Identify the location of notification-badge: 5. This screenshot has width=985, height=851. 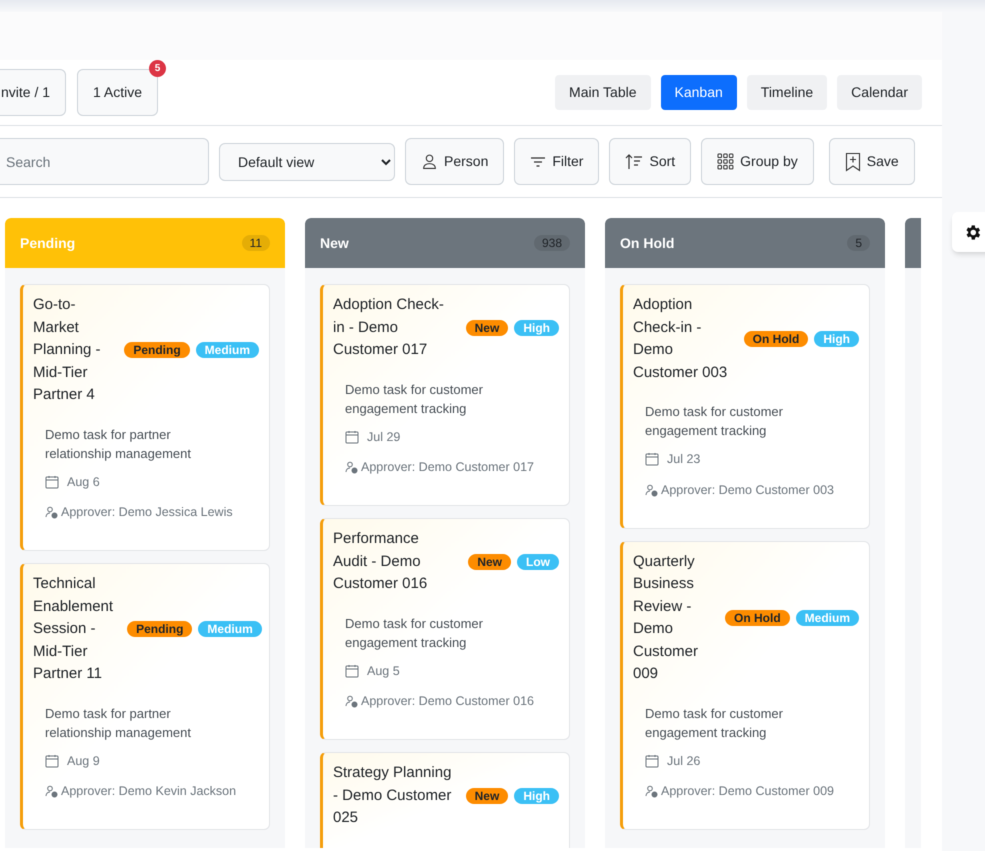
(157, 68).